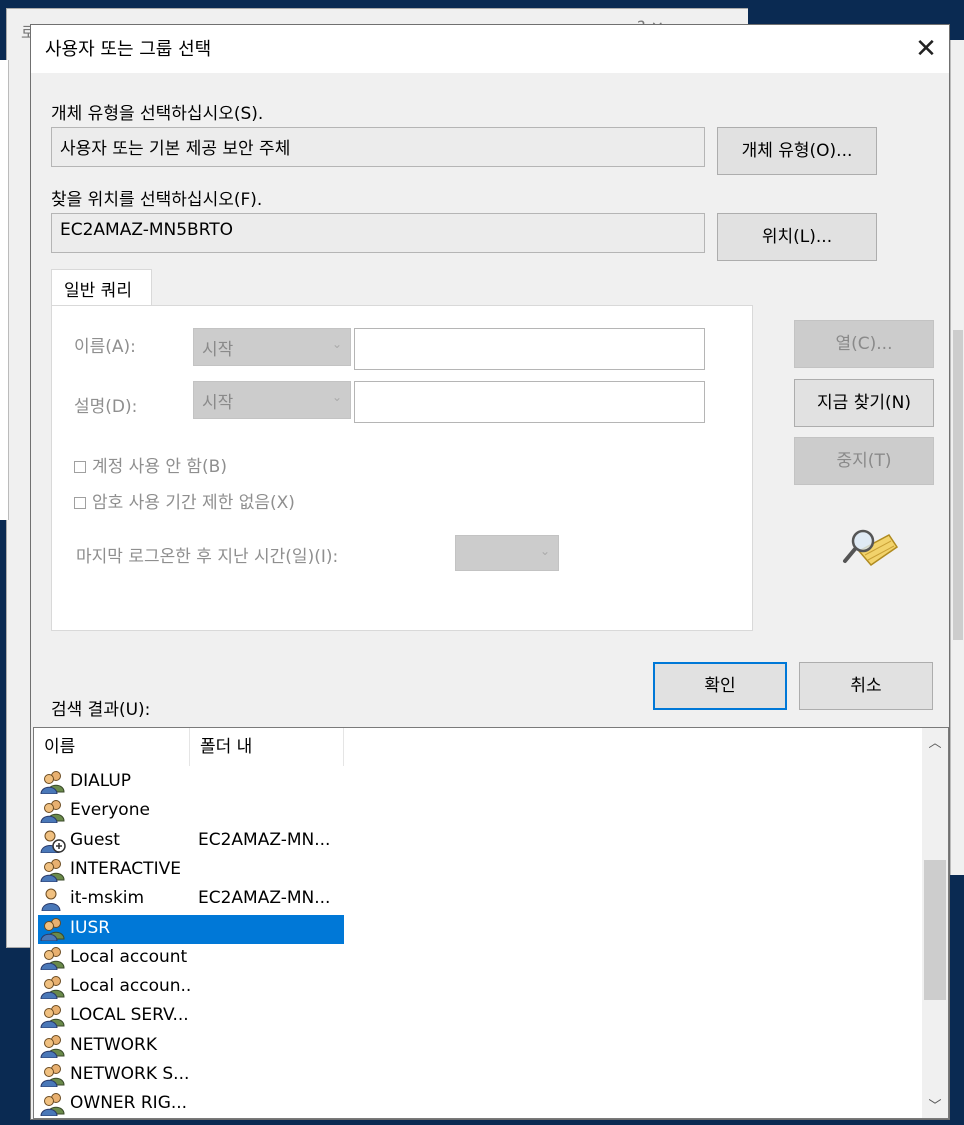  Describe the element at coordinates (101, 710) in the screenshot. I see `search-results-label: 검색 결과(U):` at that location.